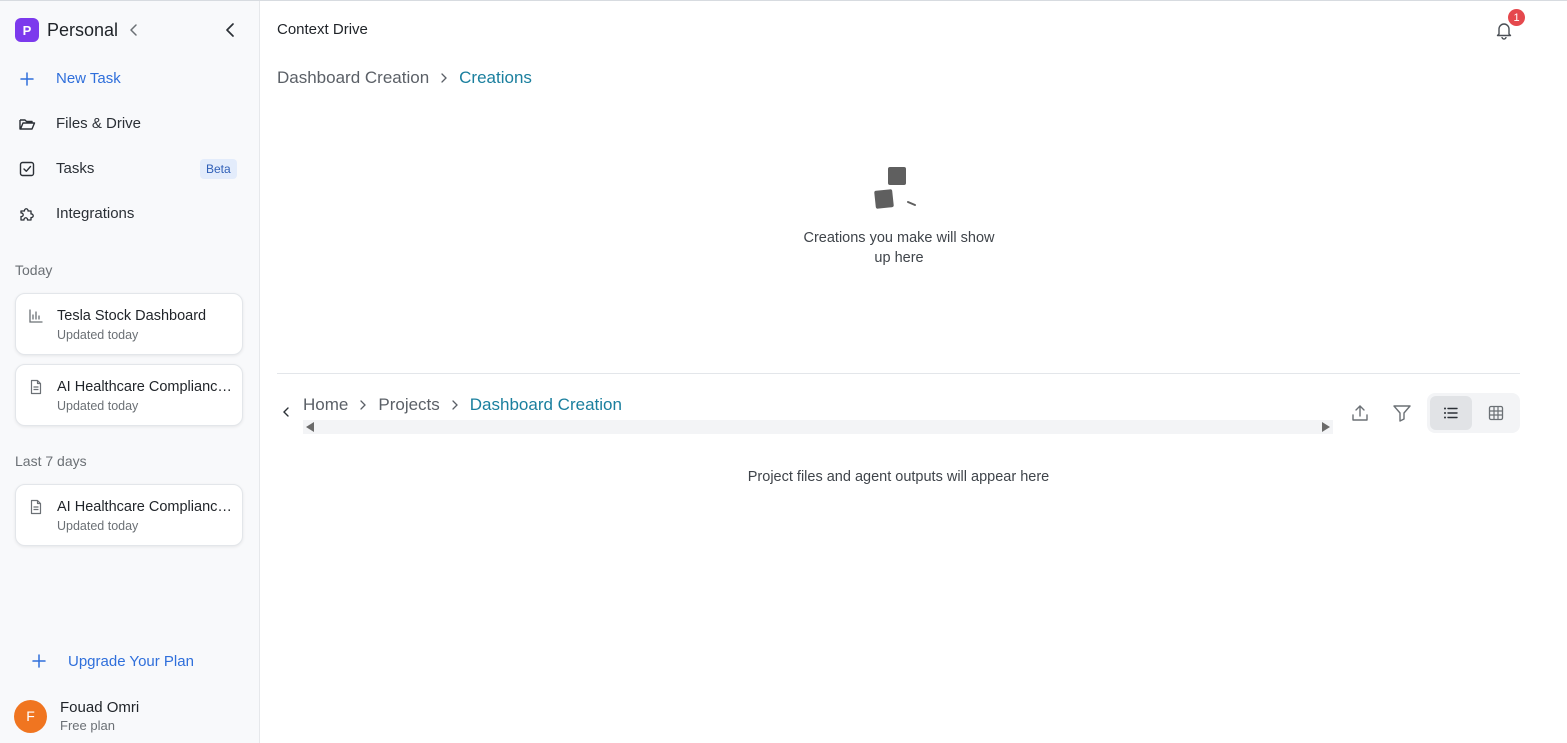  What do you see at coordinates (83, 29) in the screenshot?
I see `workspace-name: Personal` at bounding box center [83, 29].